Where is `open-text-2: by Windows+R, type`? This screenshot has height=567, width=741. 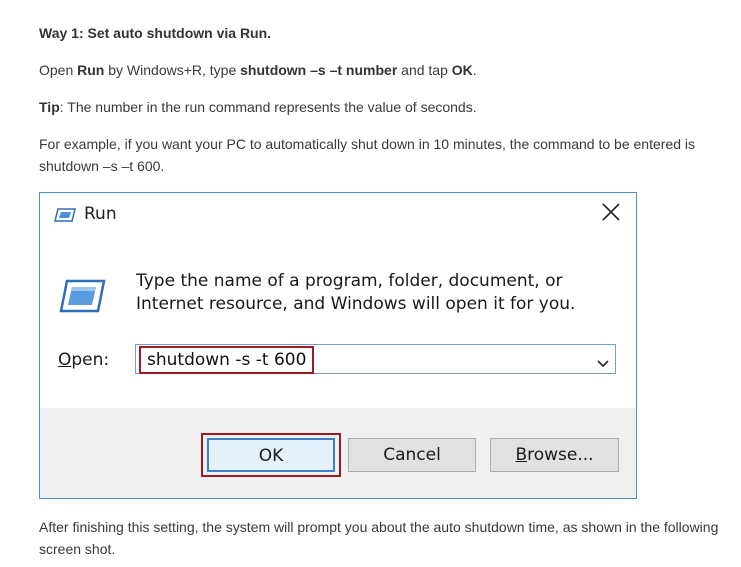 open-text-2: by Windows+R, type is located at coordinates (172, 70).